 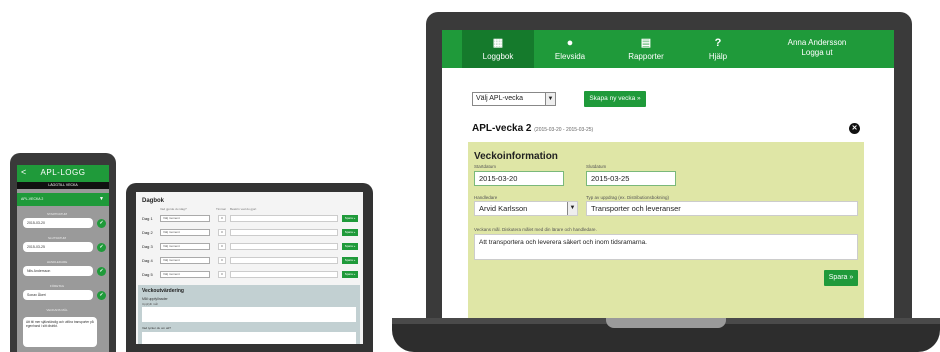 I want to click on calendar-icon: ▦, so click(x=498, y=43).